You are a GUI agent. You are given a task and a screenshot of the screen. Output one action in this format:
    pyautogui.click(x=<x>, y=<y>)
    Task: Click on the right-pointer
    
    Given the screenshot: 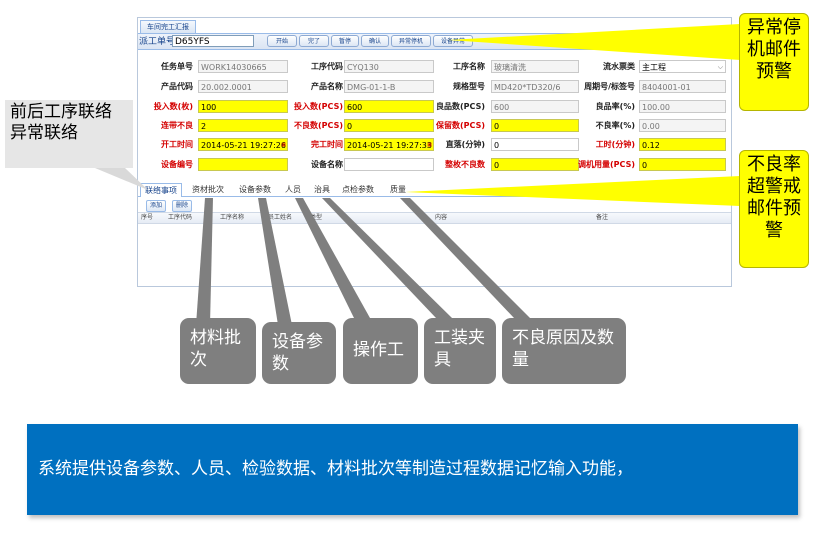 What is the action you would take?
    pyautogui.click(x=572, y=191)
    